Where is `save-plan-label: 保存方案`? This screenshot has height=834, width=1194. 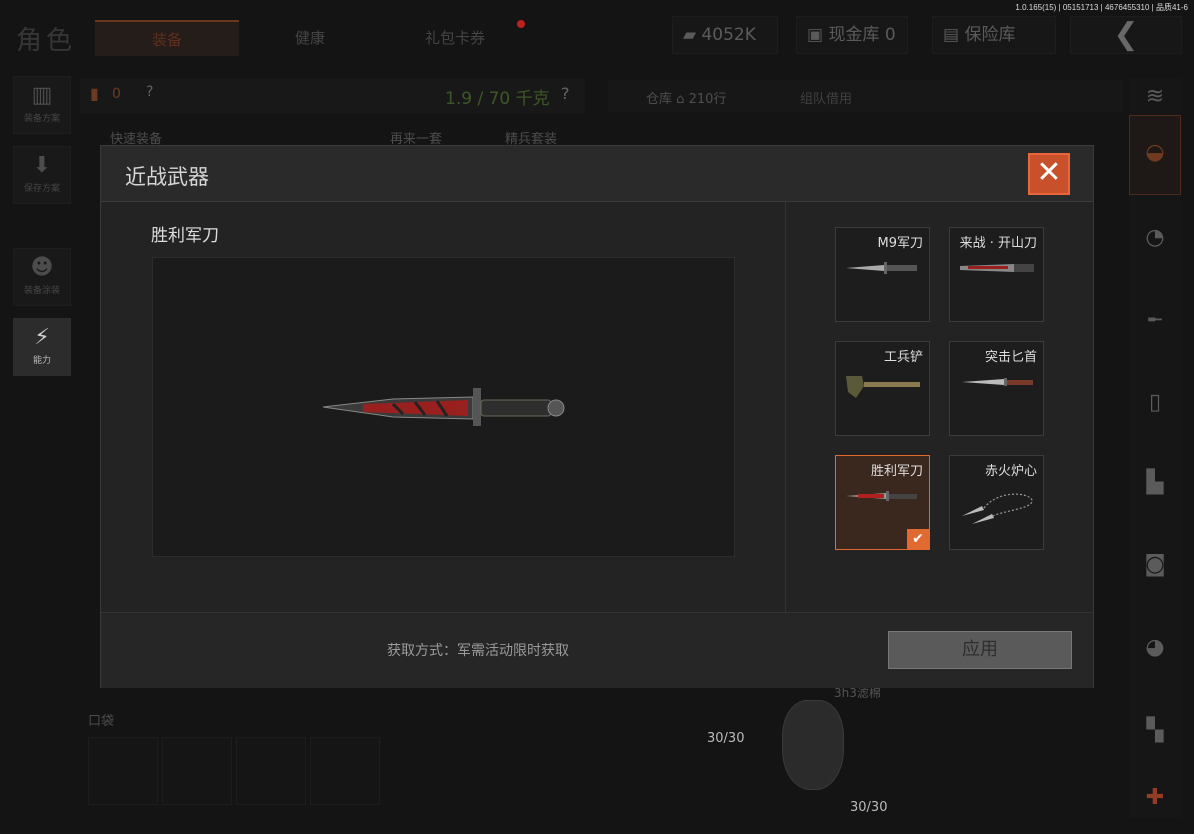 save-plan-label: 保存方案 is located at coordinates (41, 189).